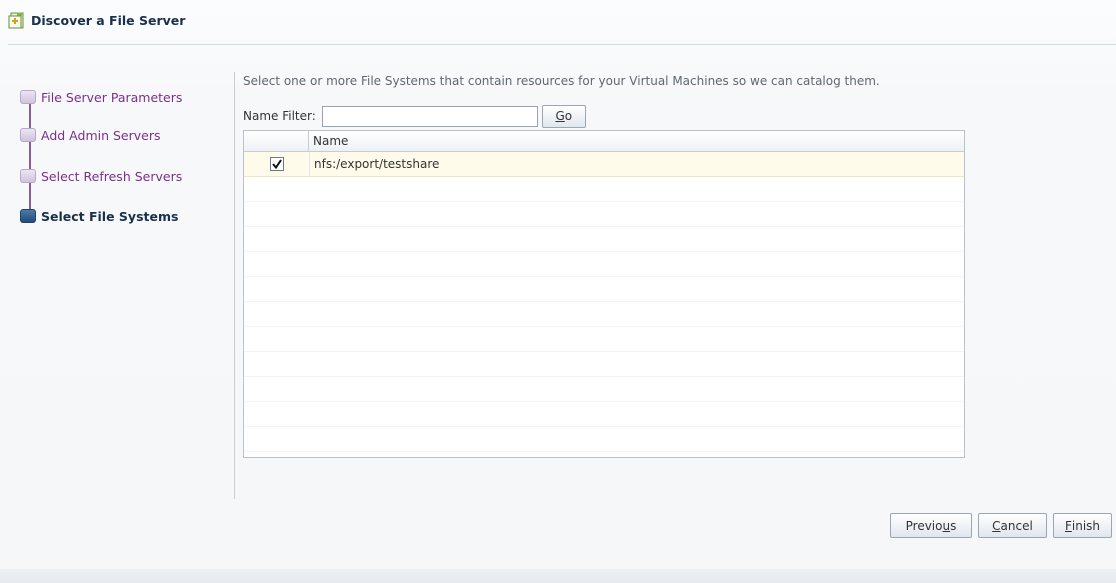  I want to click on step-label: File Server Parameters, so click(112, 97).